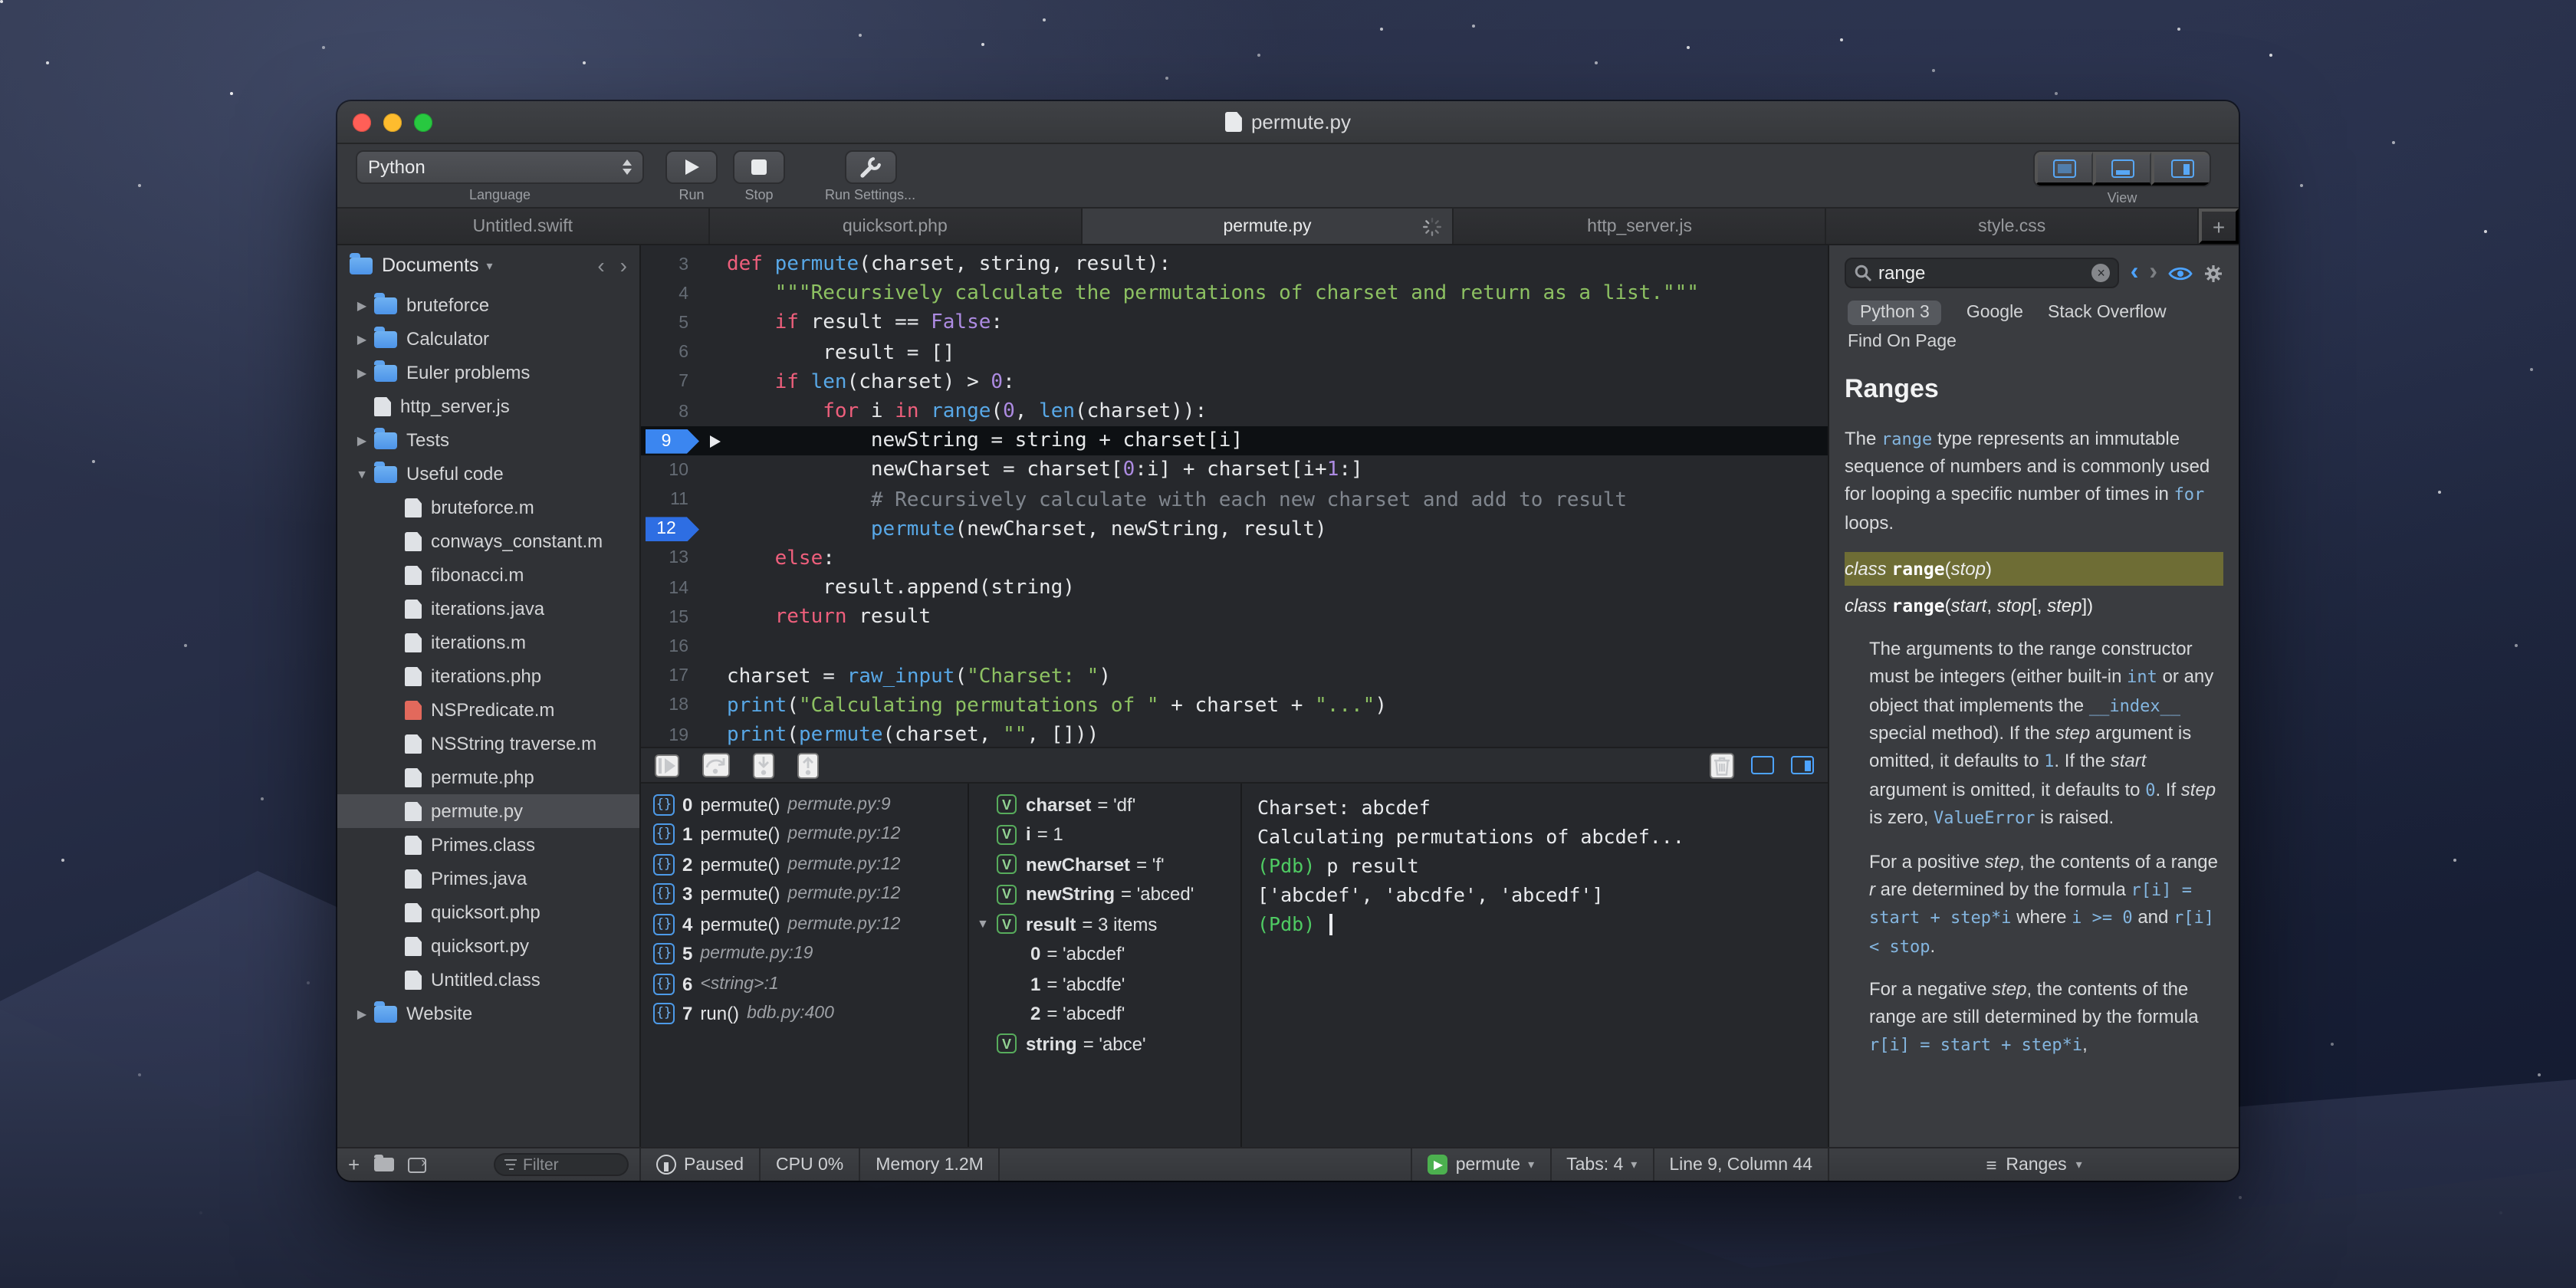 The height and width of the screenshot is (1288, 2576). I want to click on stack-frame-1: {} 1 permute() permute.py:12, so click(804, 835).